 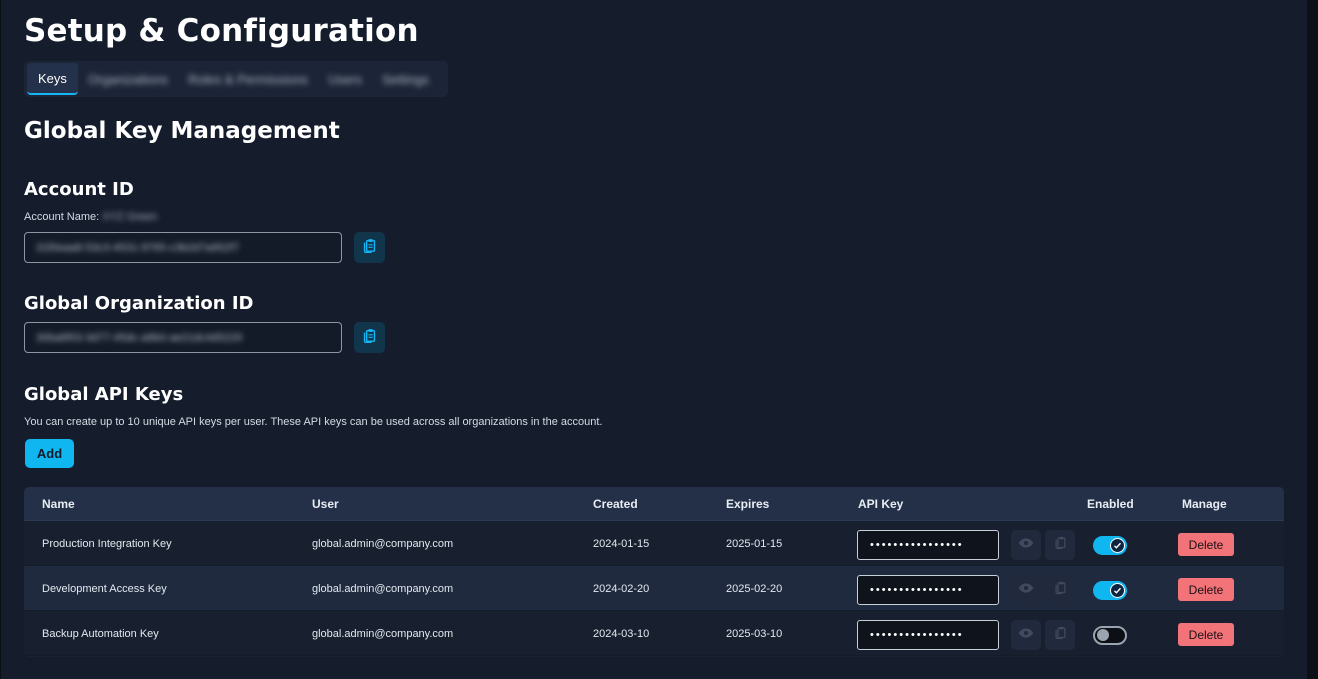 I want to click on key-created: 2024-03-10, so click(x=621, y=634).